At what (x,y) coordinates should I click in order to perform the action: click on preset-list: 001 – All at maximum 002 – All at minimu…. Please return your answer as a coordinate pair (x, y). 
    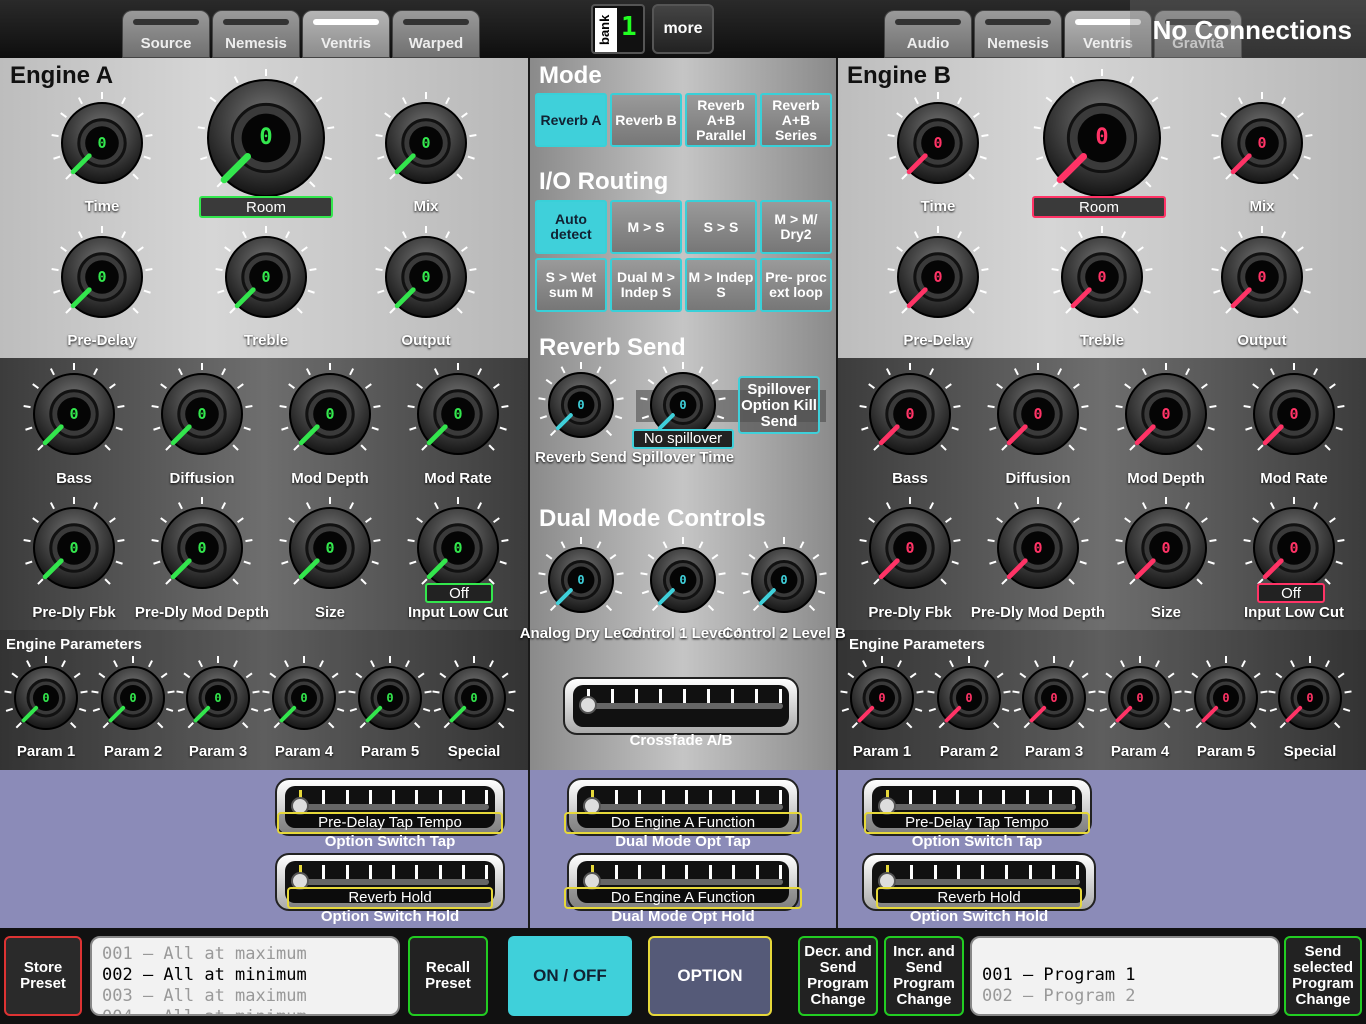
    Looking at the image, I should click on (245, 976).